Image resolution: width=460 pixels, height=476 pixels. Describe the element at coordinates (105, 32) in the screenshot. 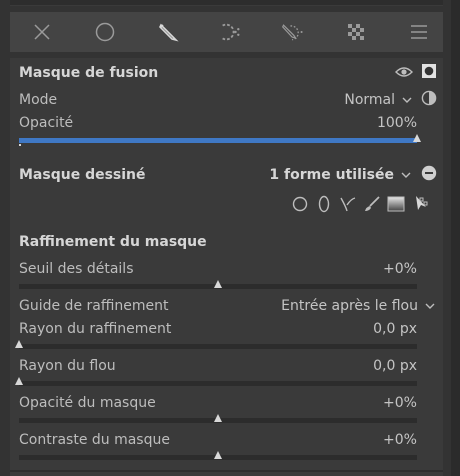

I see `circle-icon` at that location.